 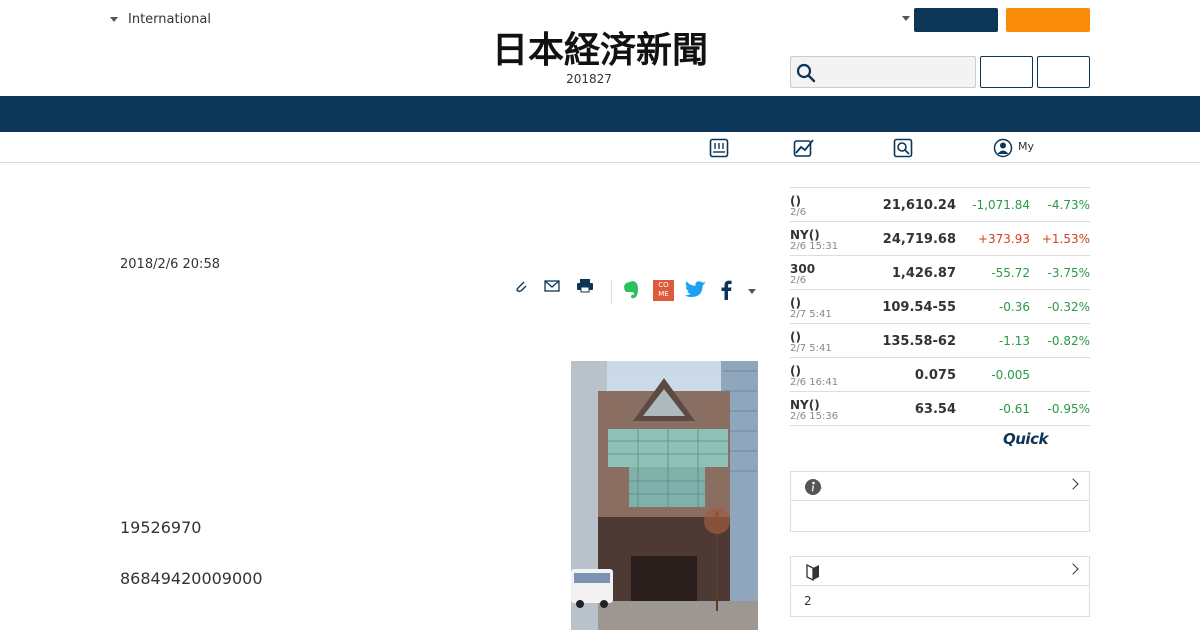 I want to click on market-row: () 2/6 21,610.24 -1,071.84 -4.73%, so click(x=940, y=205).